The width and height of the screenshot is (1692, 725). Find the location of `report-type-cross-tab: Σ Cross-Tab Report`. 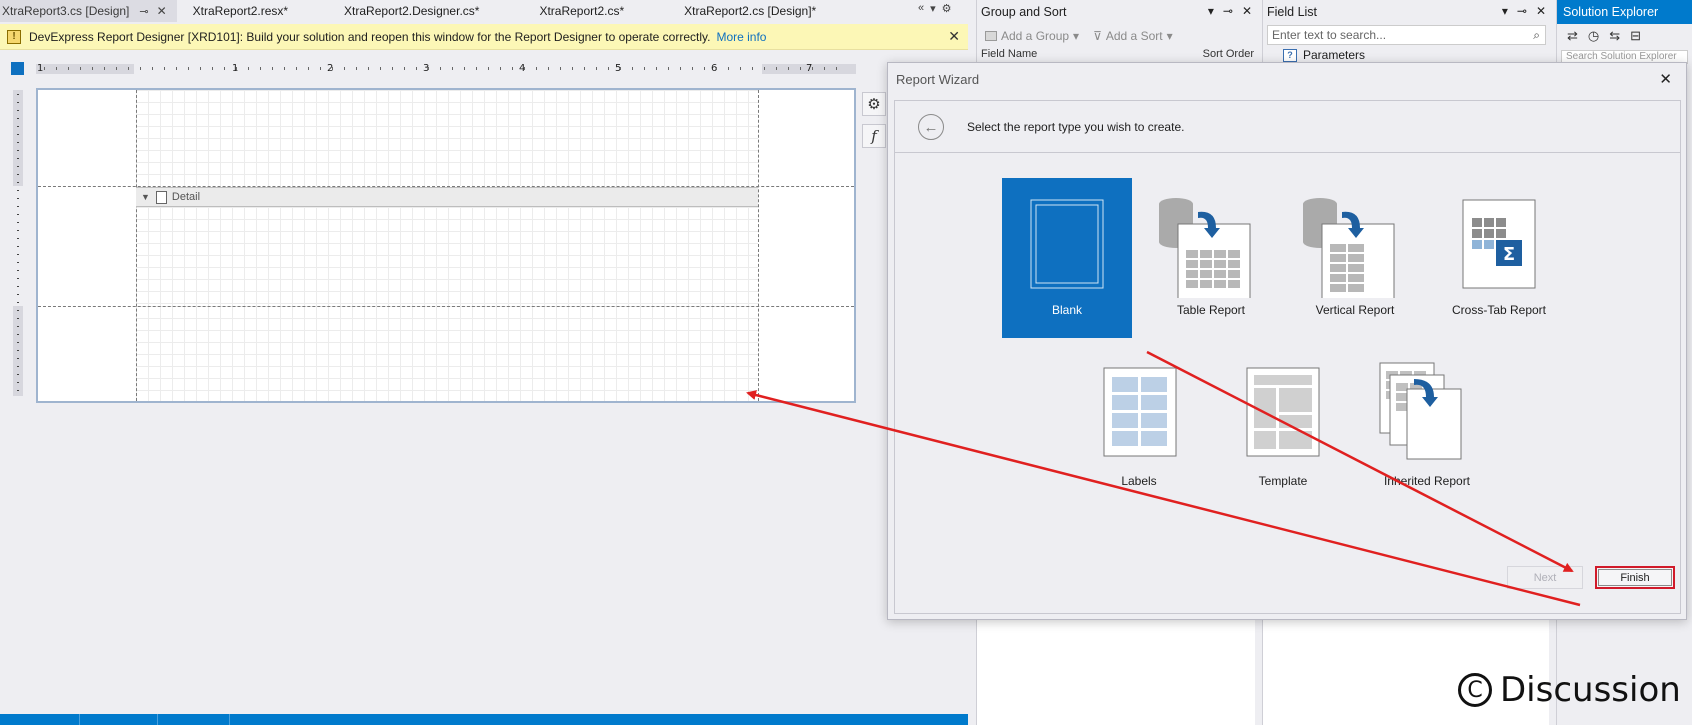

report-type-cross-tab: Σ Cross-Tab Report is located at coordinates (1499, 258).